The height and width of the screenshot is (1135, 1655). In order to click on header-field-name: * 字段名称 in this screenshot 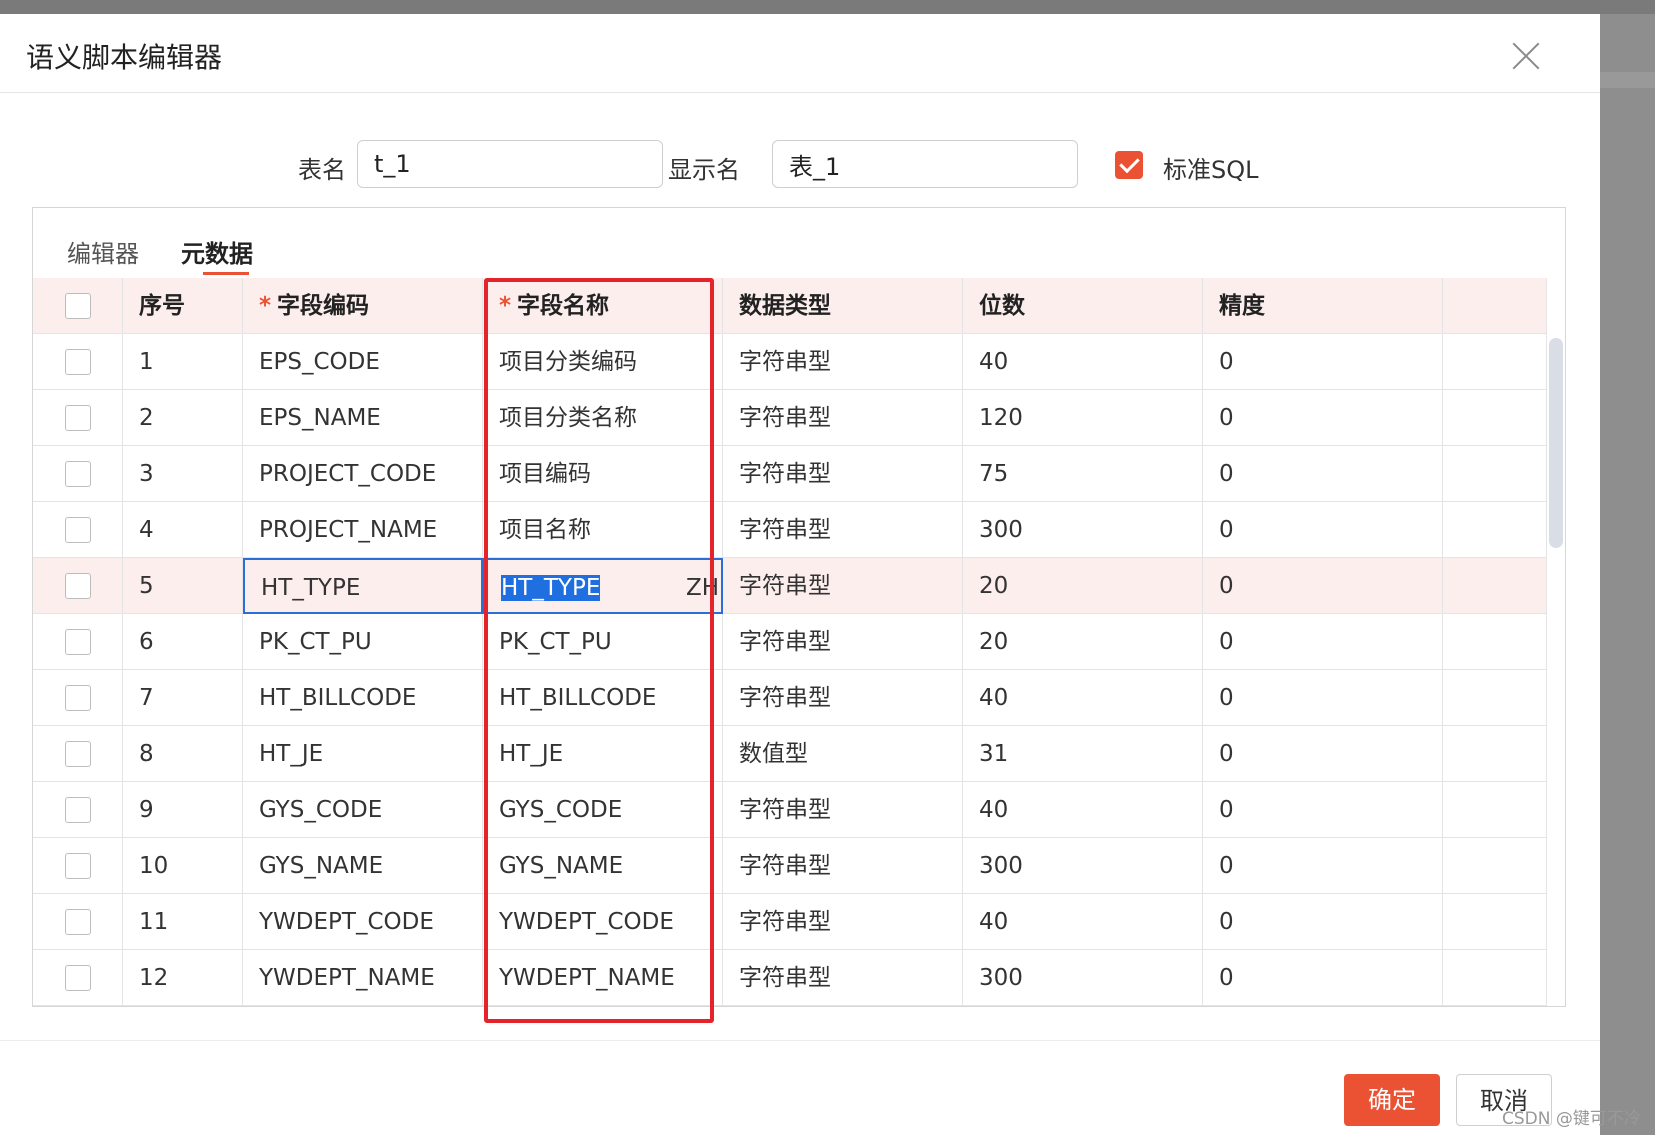, I will do `click(603, 306)`.